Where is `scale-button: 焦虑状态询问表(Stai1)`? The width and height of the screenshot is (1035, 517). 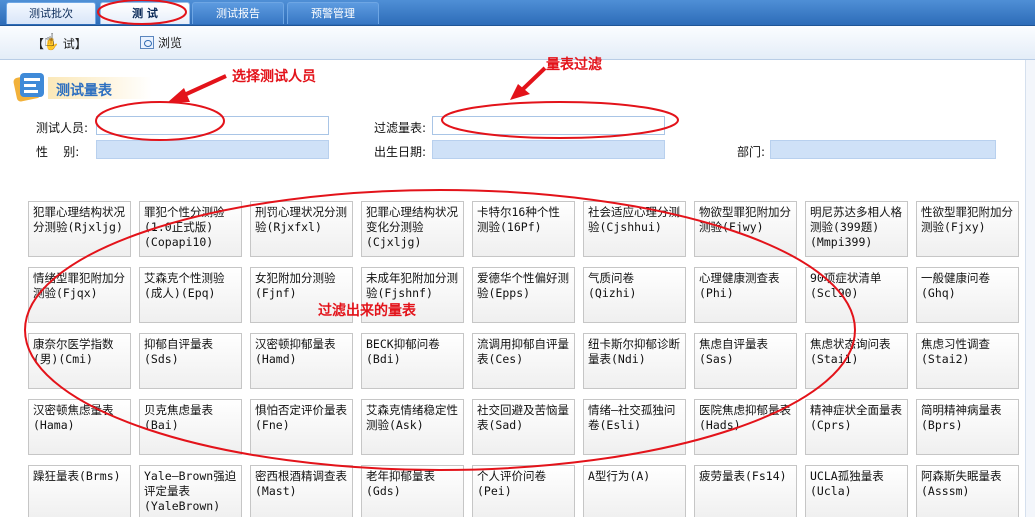 scale-button: 焦虑状态询问表(Stai1) is located at coordinates (856, 361).